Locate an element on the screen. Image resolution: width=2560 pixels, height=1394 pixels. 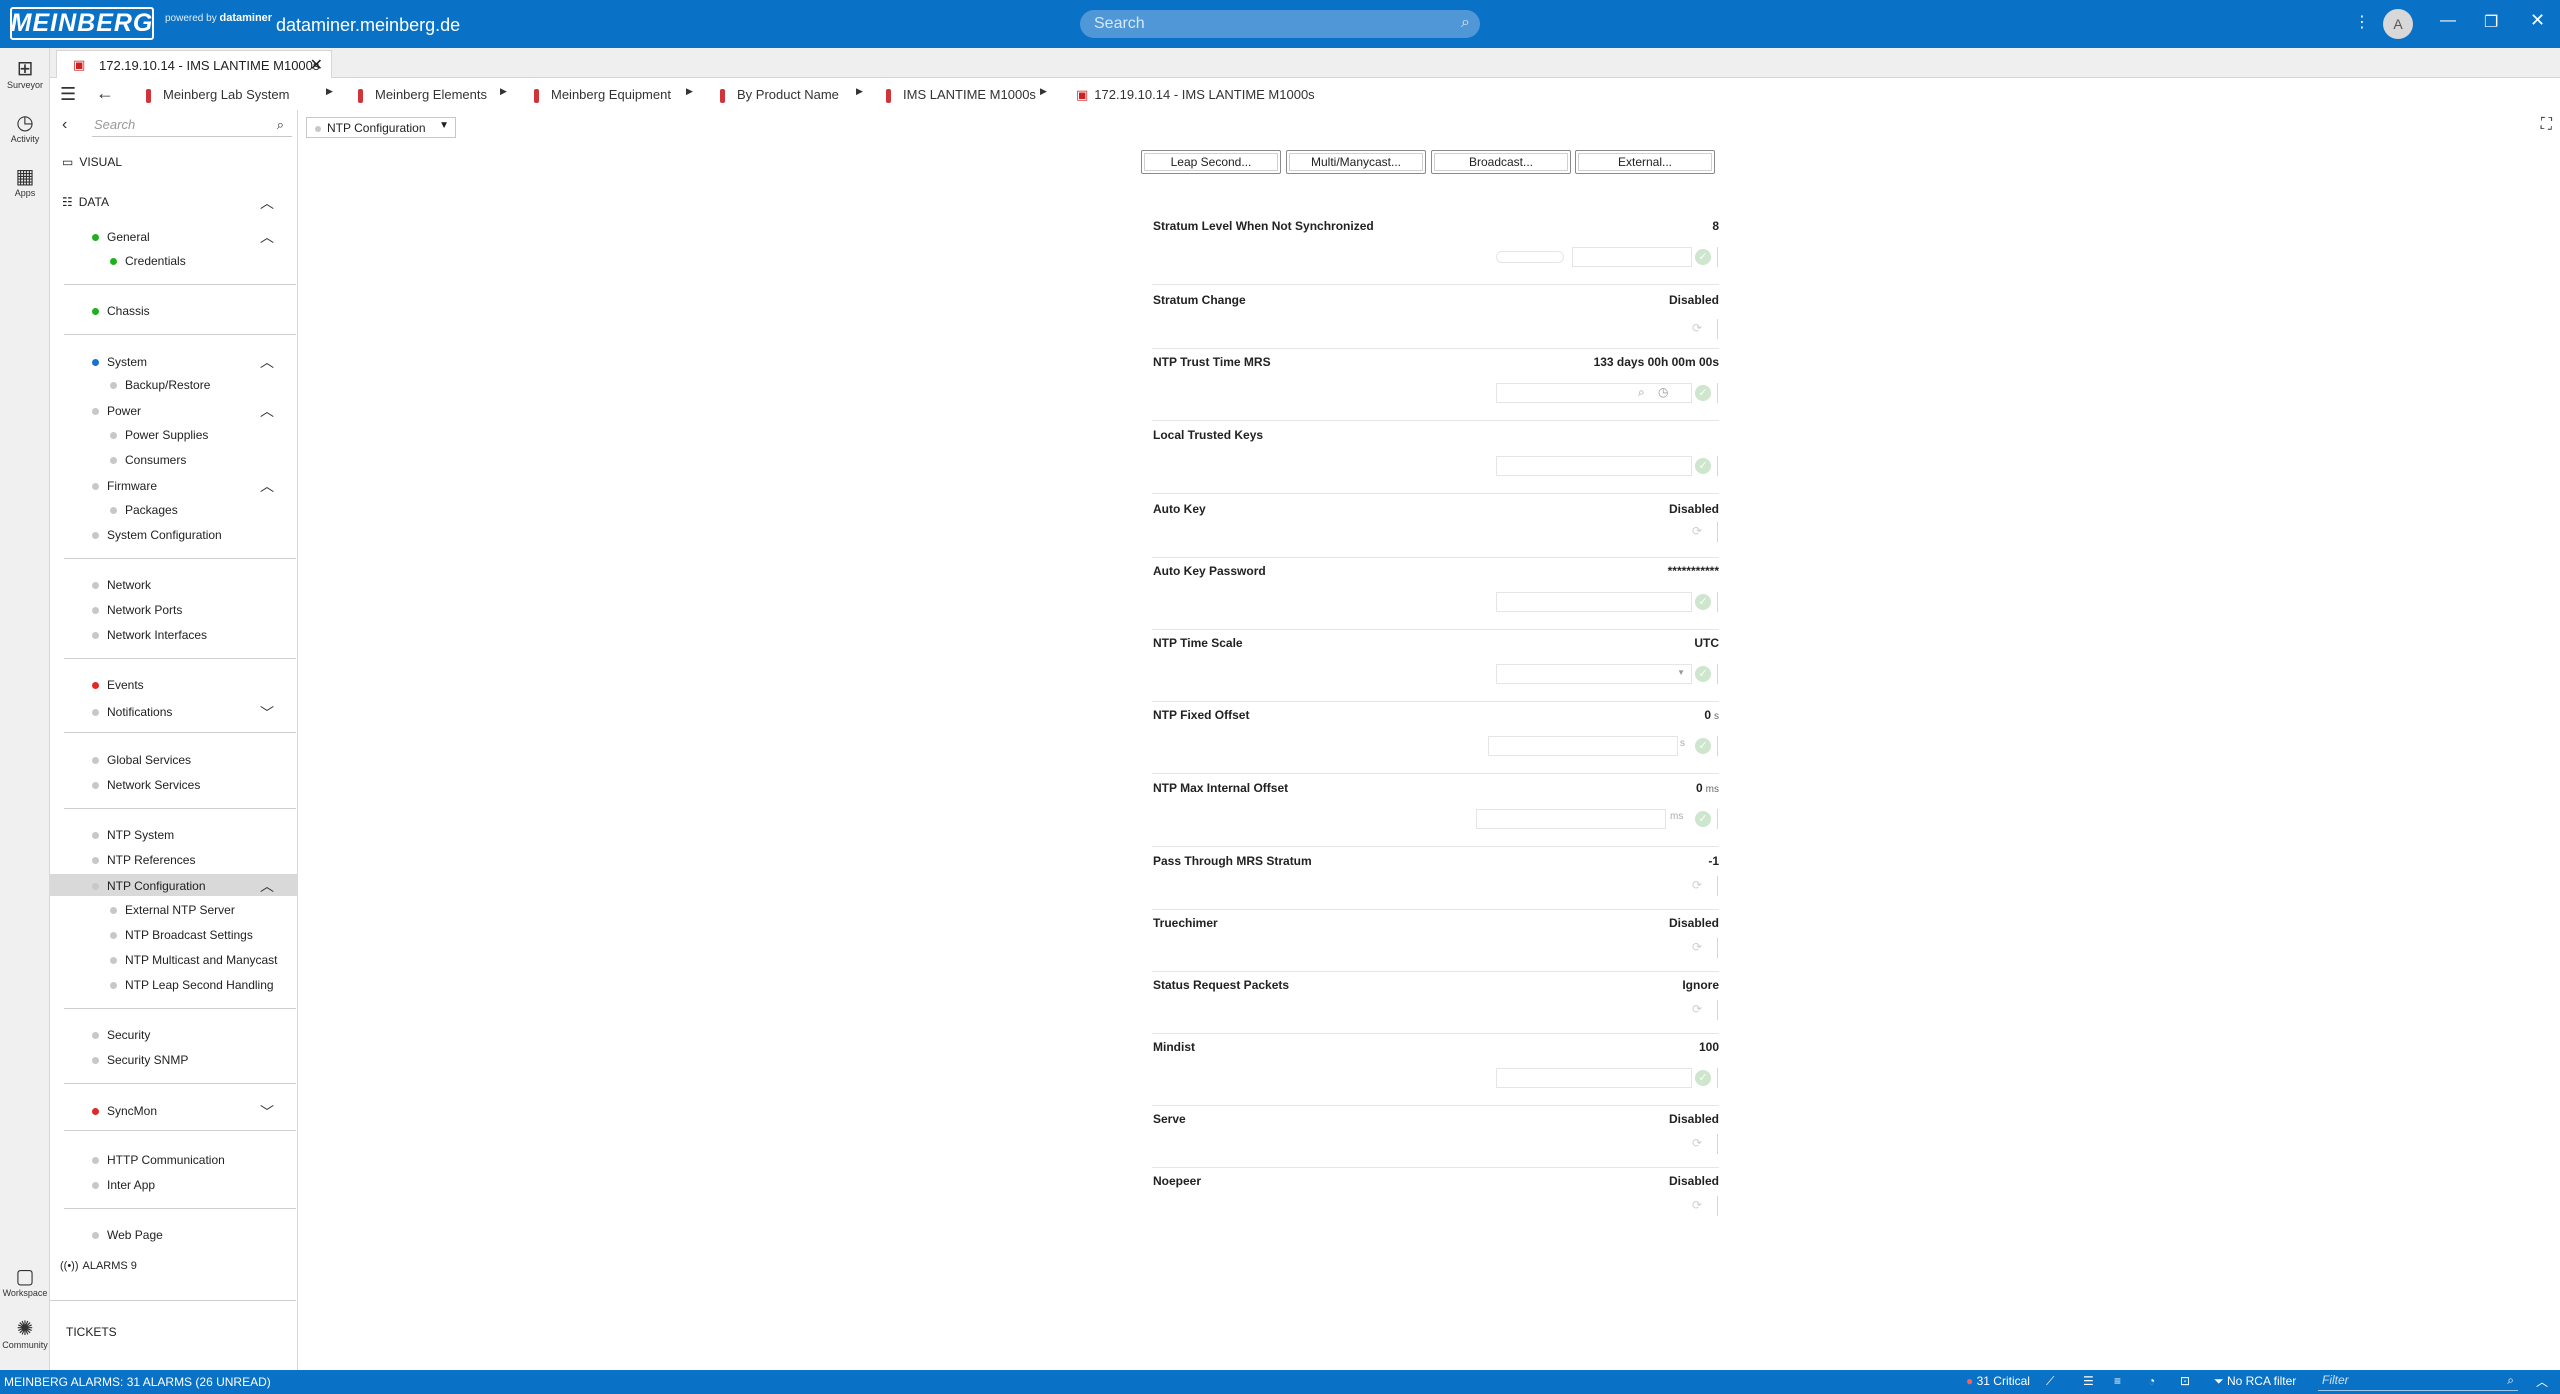
breadcrumb-item-product: IMS LANTIME M1000s is located at coordinates (961, 95).